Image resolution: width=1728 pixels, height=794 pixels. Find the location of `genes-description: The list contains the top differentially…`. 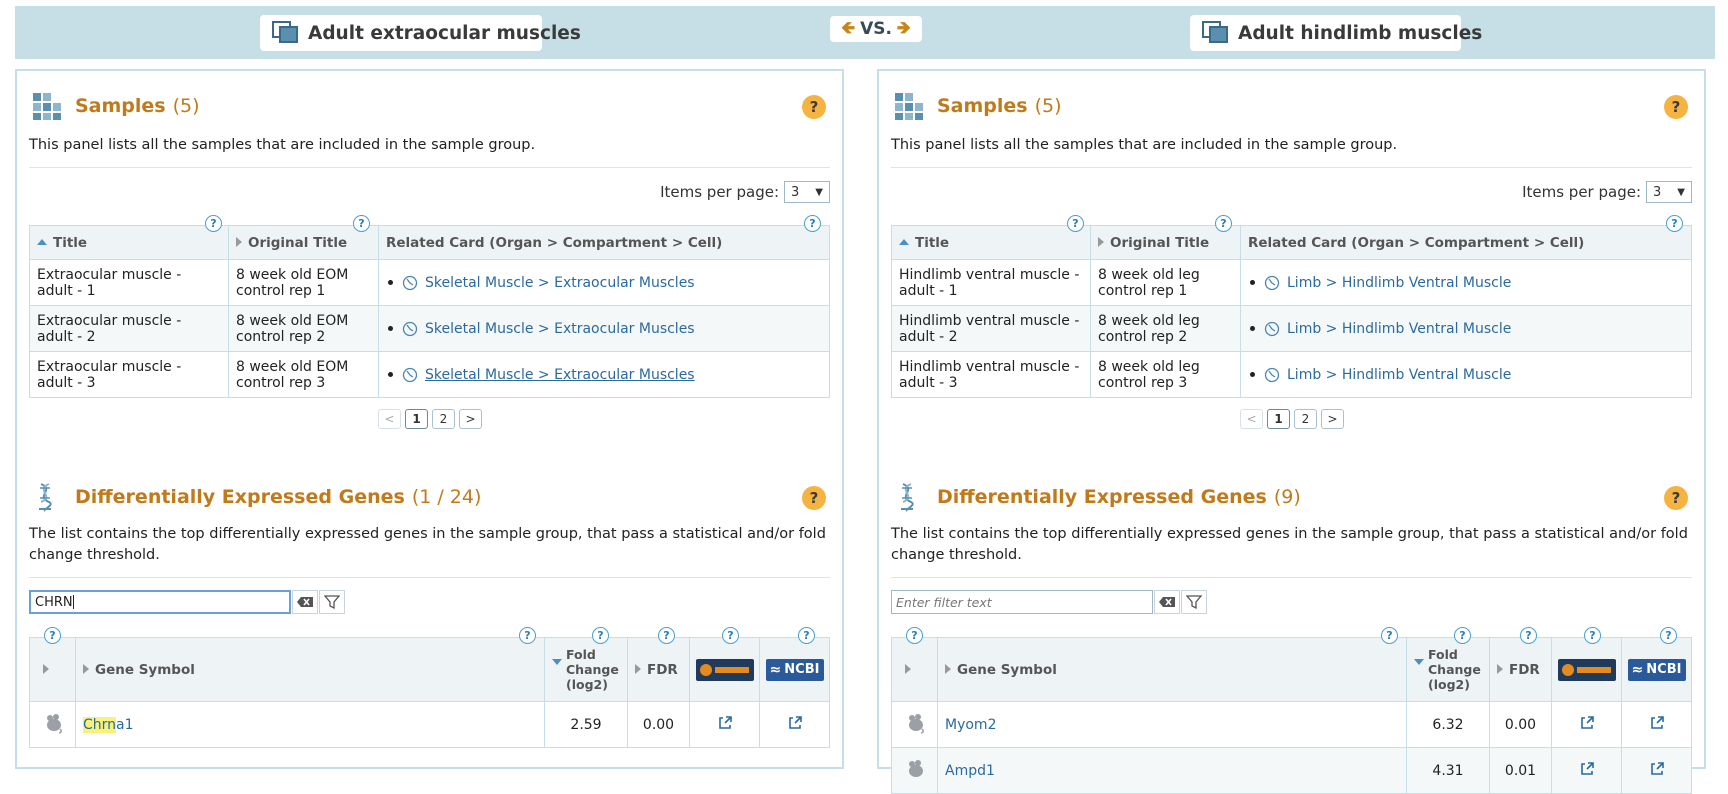

genes-description: The list contains the top differentially… is located at coordinates (427, 544).